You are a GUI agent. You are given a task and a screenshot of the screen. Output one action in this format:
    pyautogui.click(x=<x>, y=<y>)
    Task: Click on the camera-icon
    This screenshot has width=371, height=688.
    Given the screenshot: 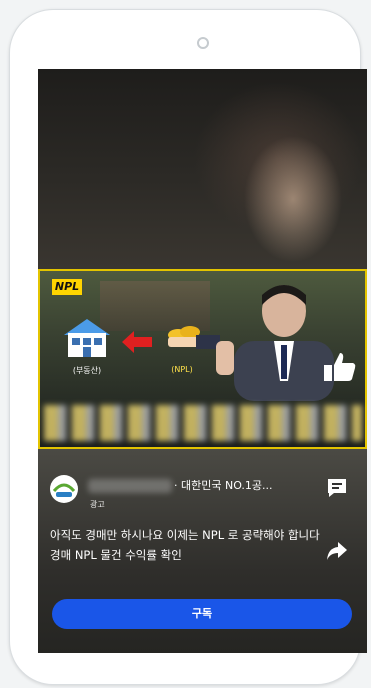 What is the action you would take?
    pyautogui.click(x=203, y=43)
    